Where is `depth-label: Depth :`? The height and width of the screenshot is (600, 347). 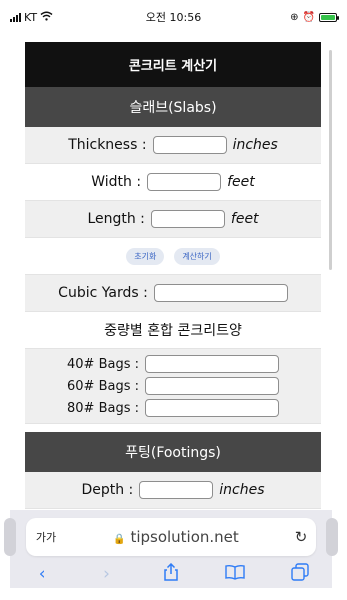 depth-label: Depth : is located at coordinates (107, 490).